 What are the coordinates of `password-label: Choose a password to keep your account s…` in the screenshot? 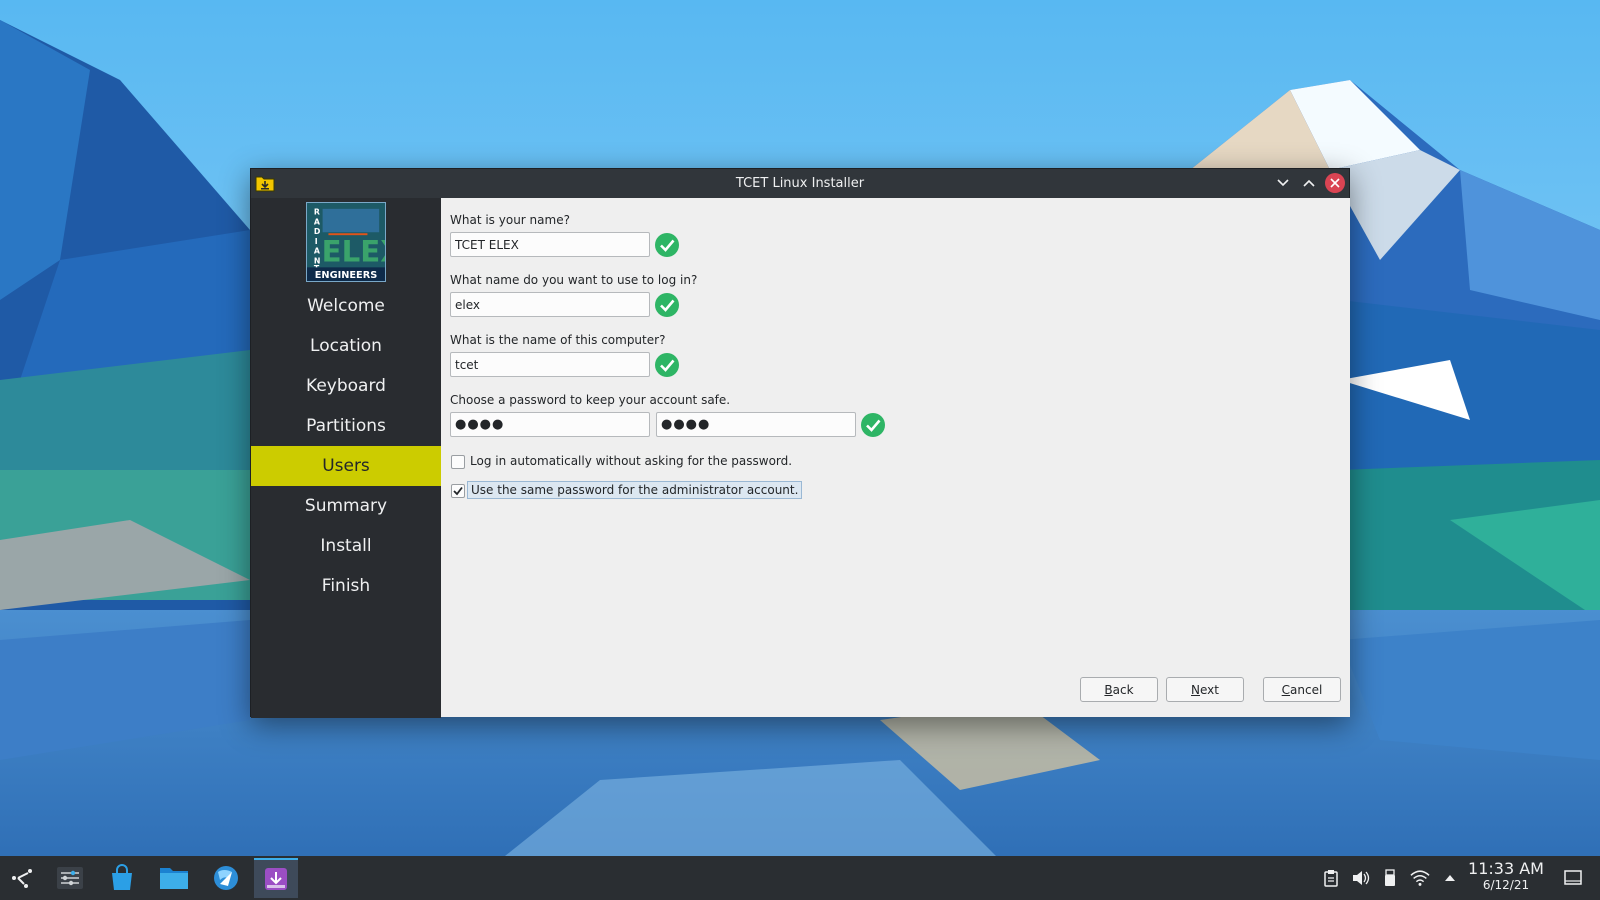 It's located at (590, 400).